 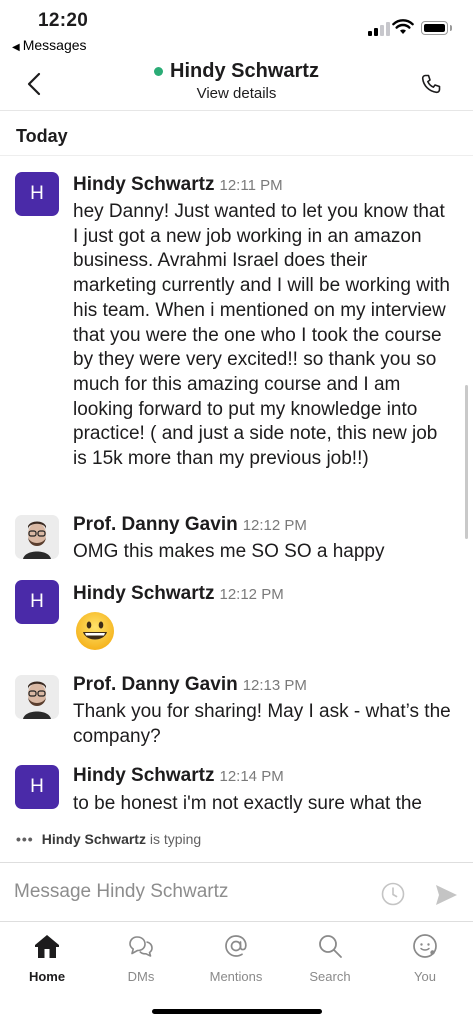 What do you see at coordinates (466, 462) in the screenshot?
I see `scrollbar` at bounding box center [466, 462].